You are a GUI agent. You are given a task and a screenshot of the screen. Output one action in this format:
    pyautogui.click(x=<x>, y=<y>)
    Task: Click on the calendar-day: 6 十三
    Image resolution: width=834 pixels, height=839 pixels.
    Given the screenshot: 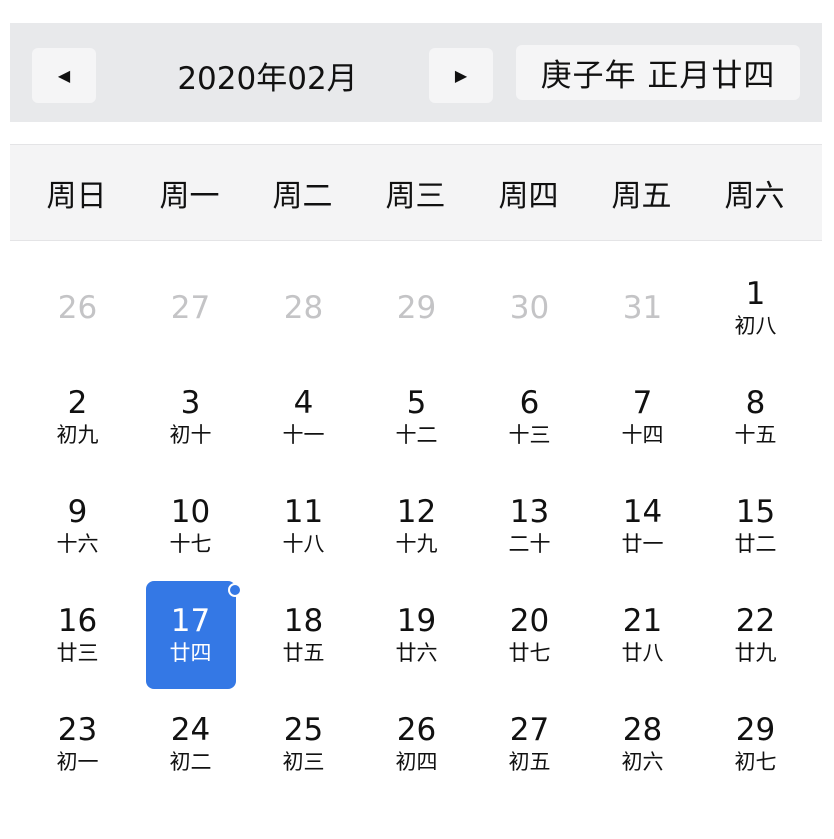 What is the action you would take?
    pyautogui.click(x=529, y=416)
    